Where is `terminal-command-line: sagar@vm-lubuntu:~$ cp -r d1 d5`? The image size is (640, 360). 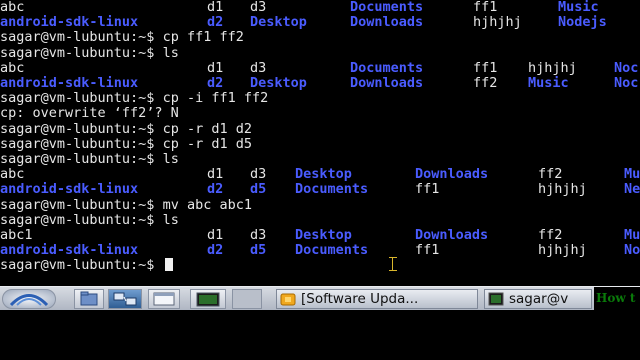
terminal-command-line: sagar@vm-lubuntu:~$ cp -r d1 d5 is located at coordinates (126, 143).